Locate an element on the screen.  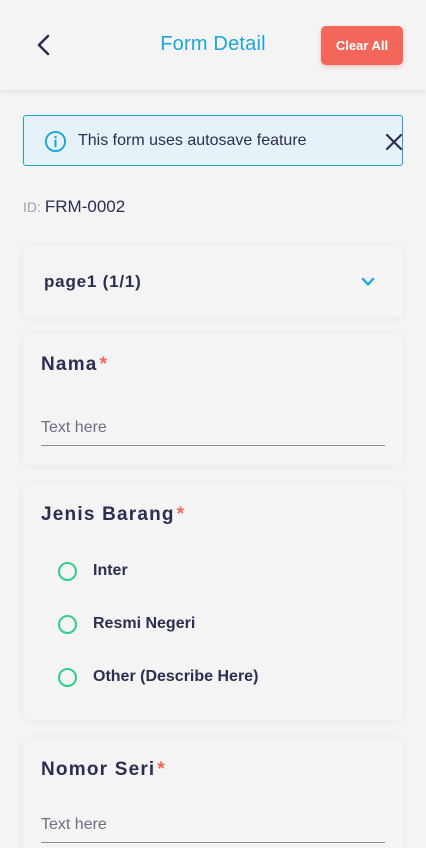
question-label-text: Jenis Barang is located at coordinates (108, 514).